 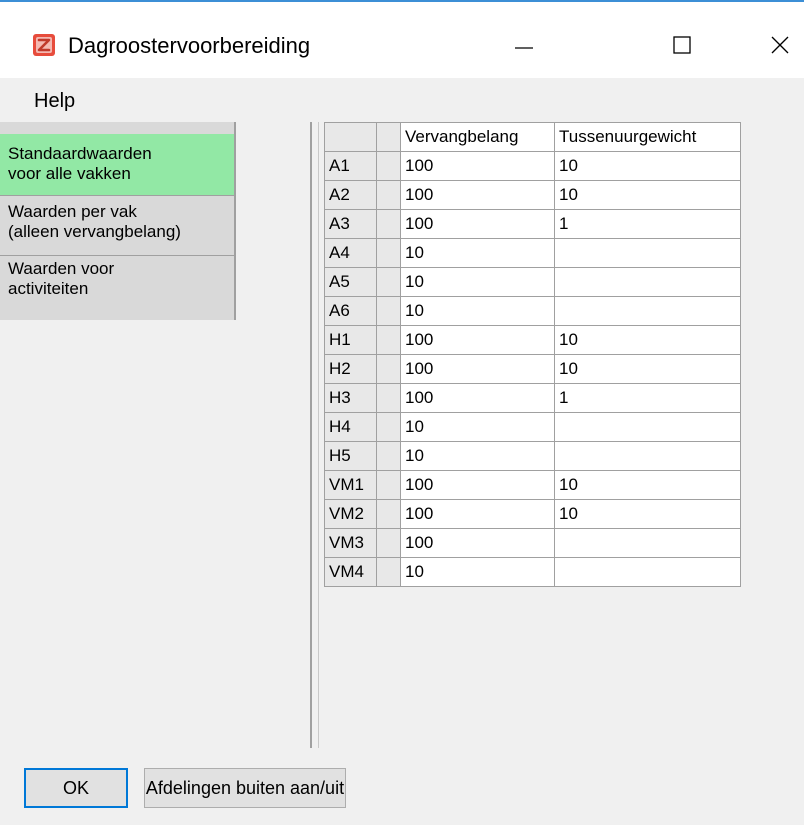 I want to click on column-header-tussenuurgewicht: Tussenuurgewicht, so click(x=647, y=137).